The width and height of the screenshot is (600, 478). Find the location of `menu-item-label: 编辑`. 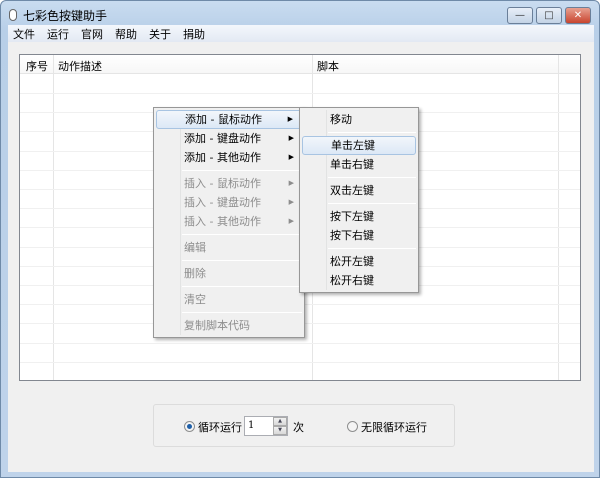

menu-item-label: 编辑 is located at coordinates (195, 247).